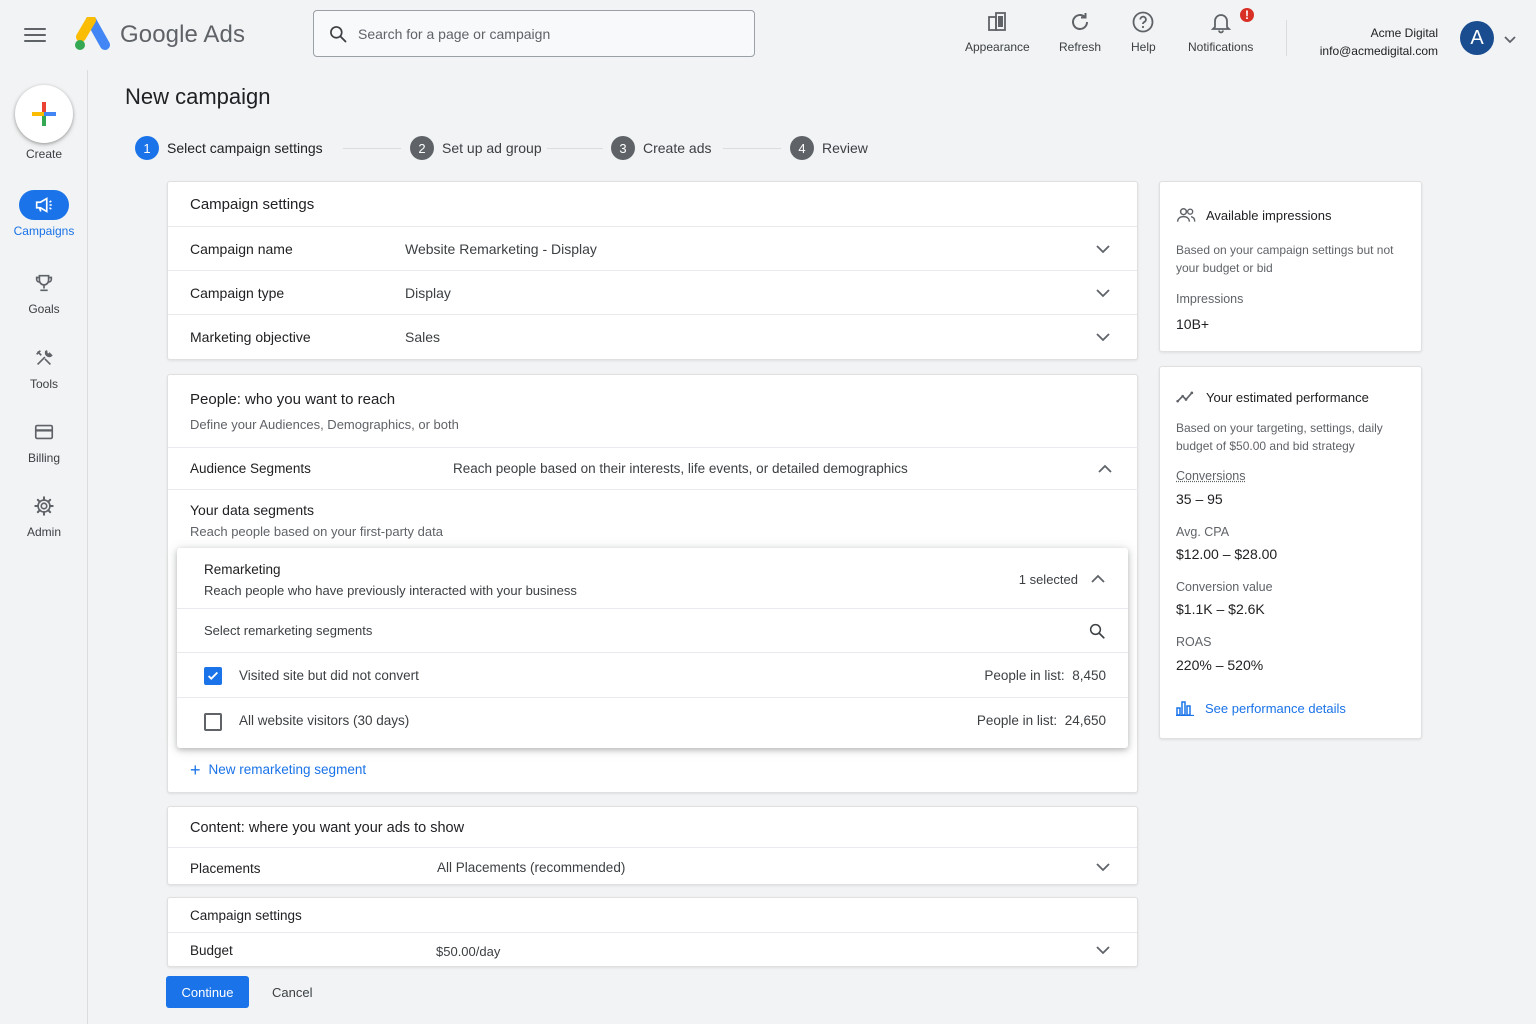  I want to click on help-label: Help, so click(1143, 47).